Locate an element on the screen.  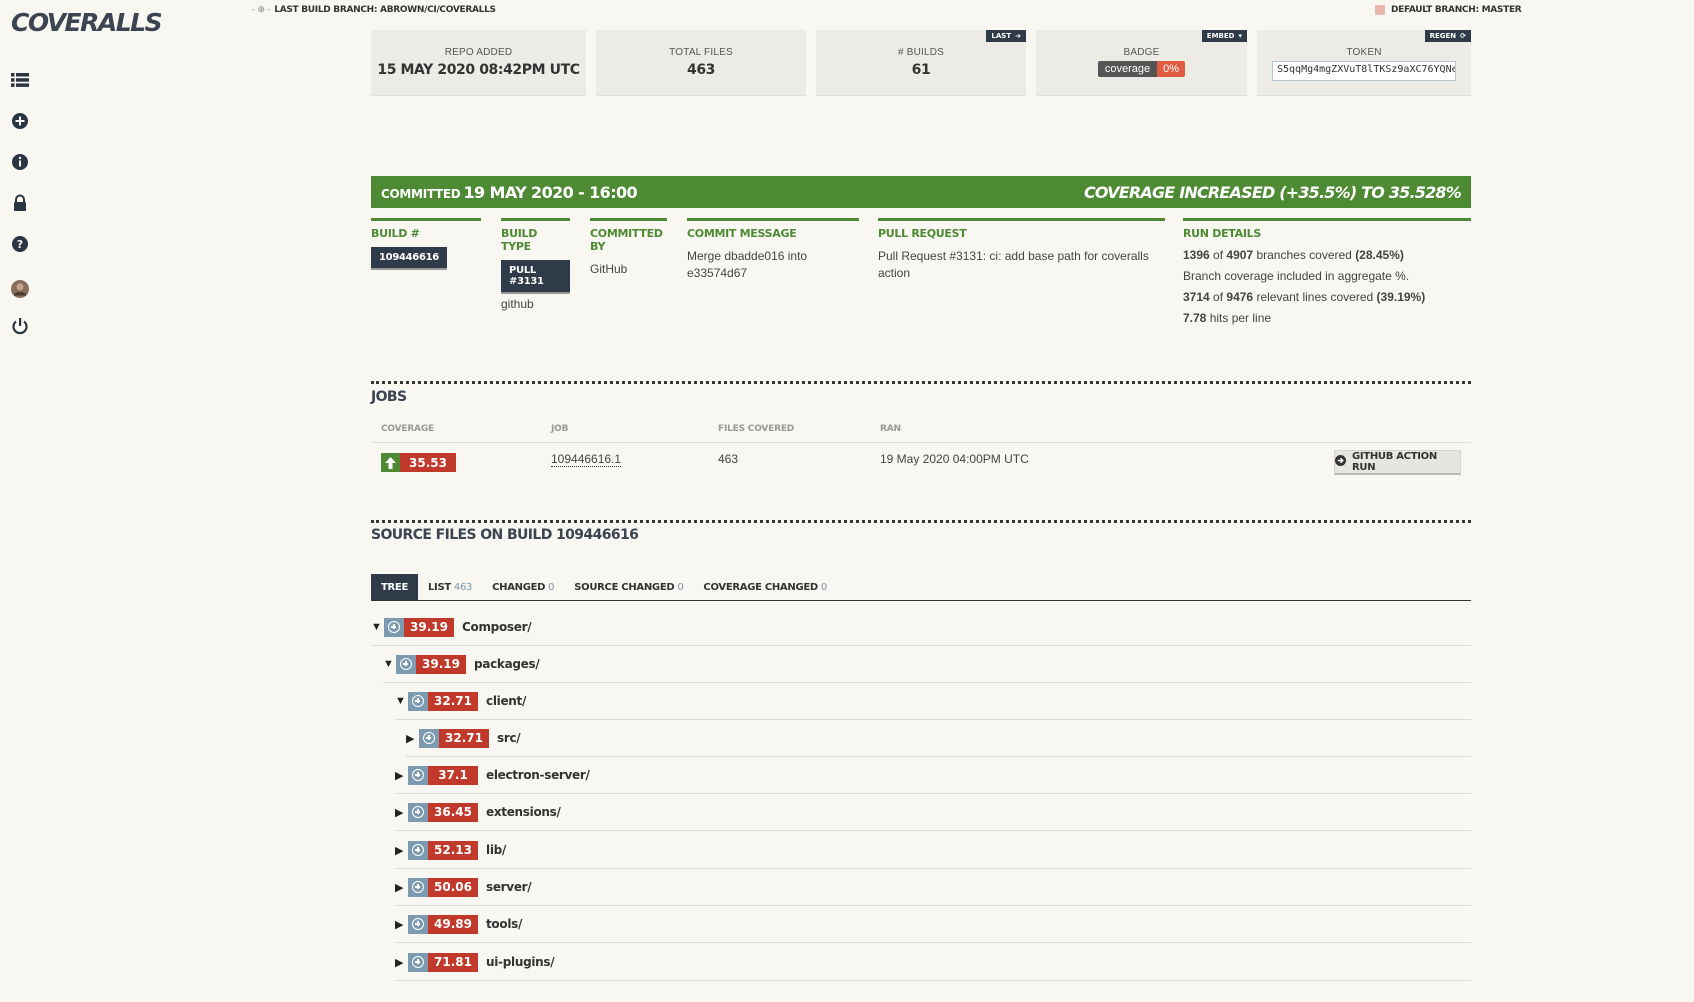
refresh-icon: ⟳ is located at coordinates (1463, 36).